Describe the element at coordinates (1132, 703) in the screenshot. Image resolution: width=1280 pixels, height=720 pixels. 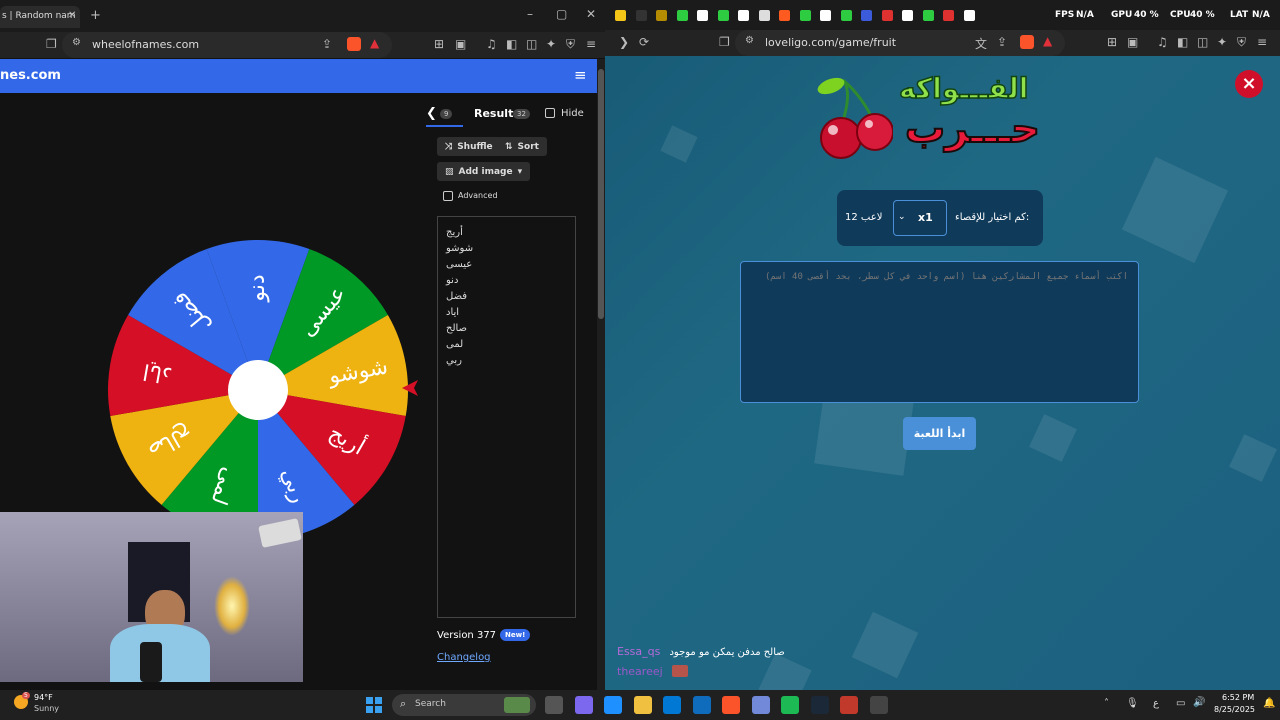
I see `microphone-icon: 🎙` at that location.